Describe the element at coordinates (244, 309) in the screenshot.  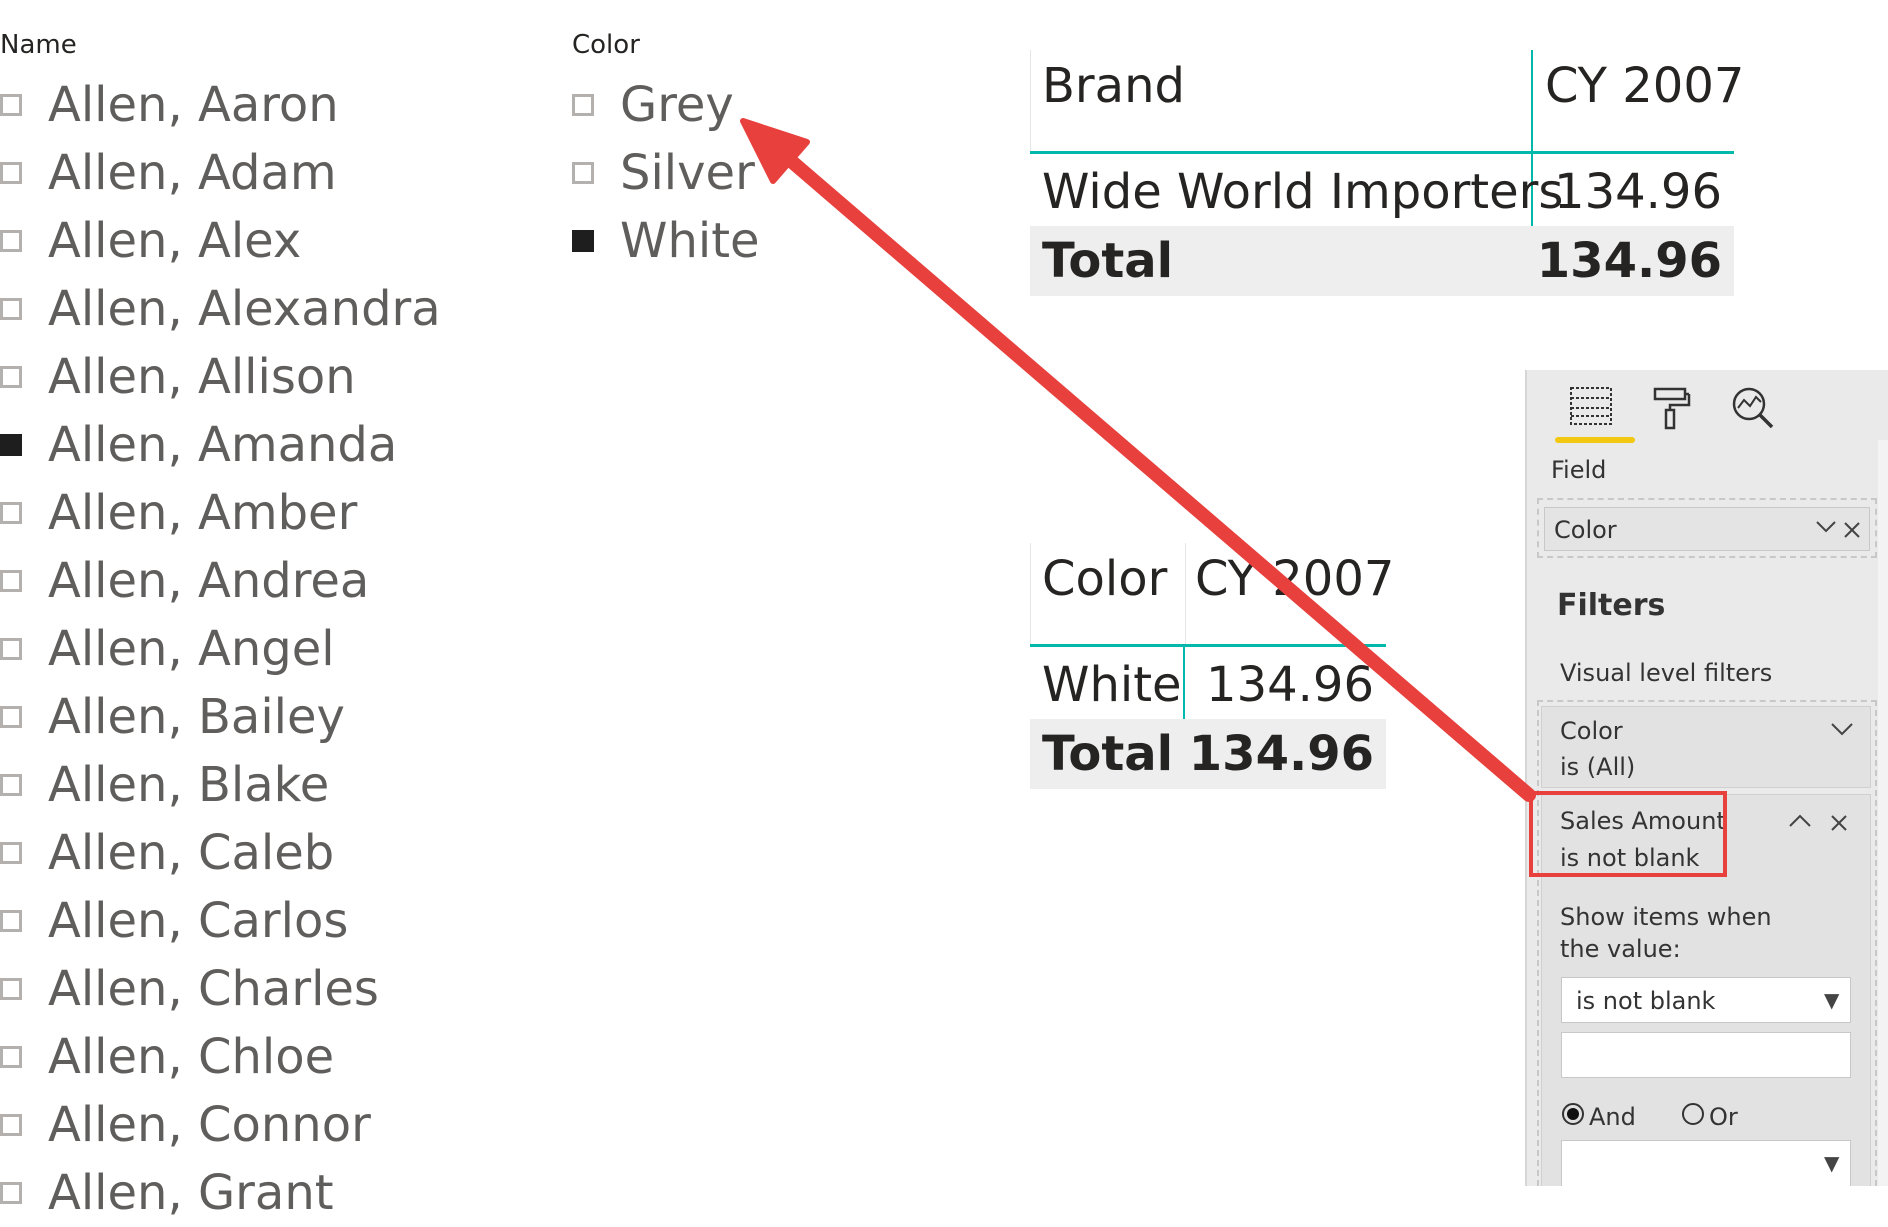
I see `name-slicer-item-label: Allen, Alexandra` at that location.